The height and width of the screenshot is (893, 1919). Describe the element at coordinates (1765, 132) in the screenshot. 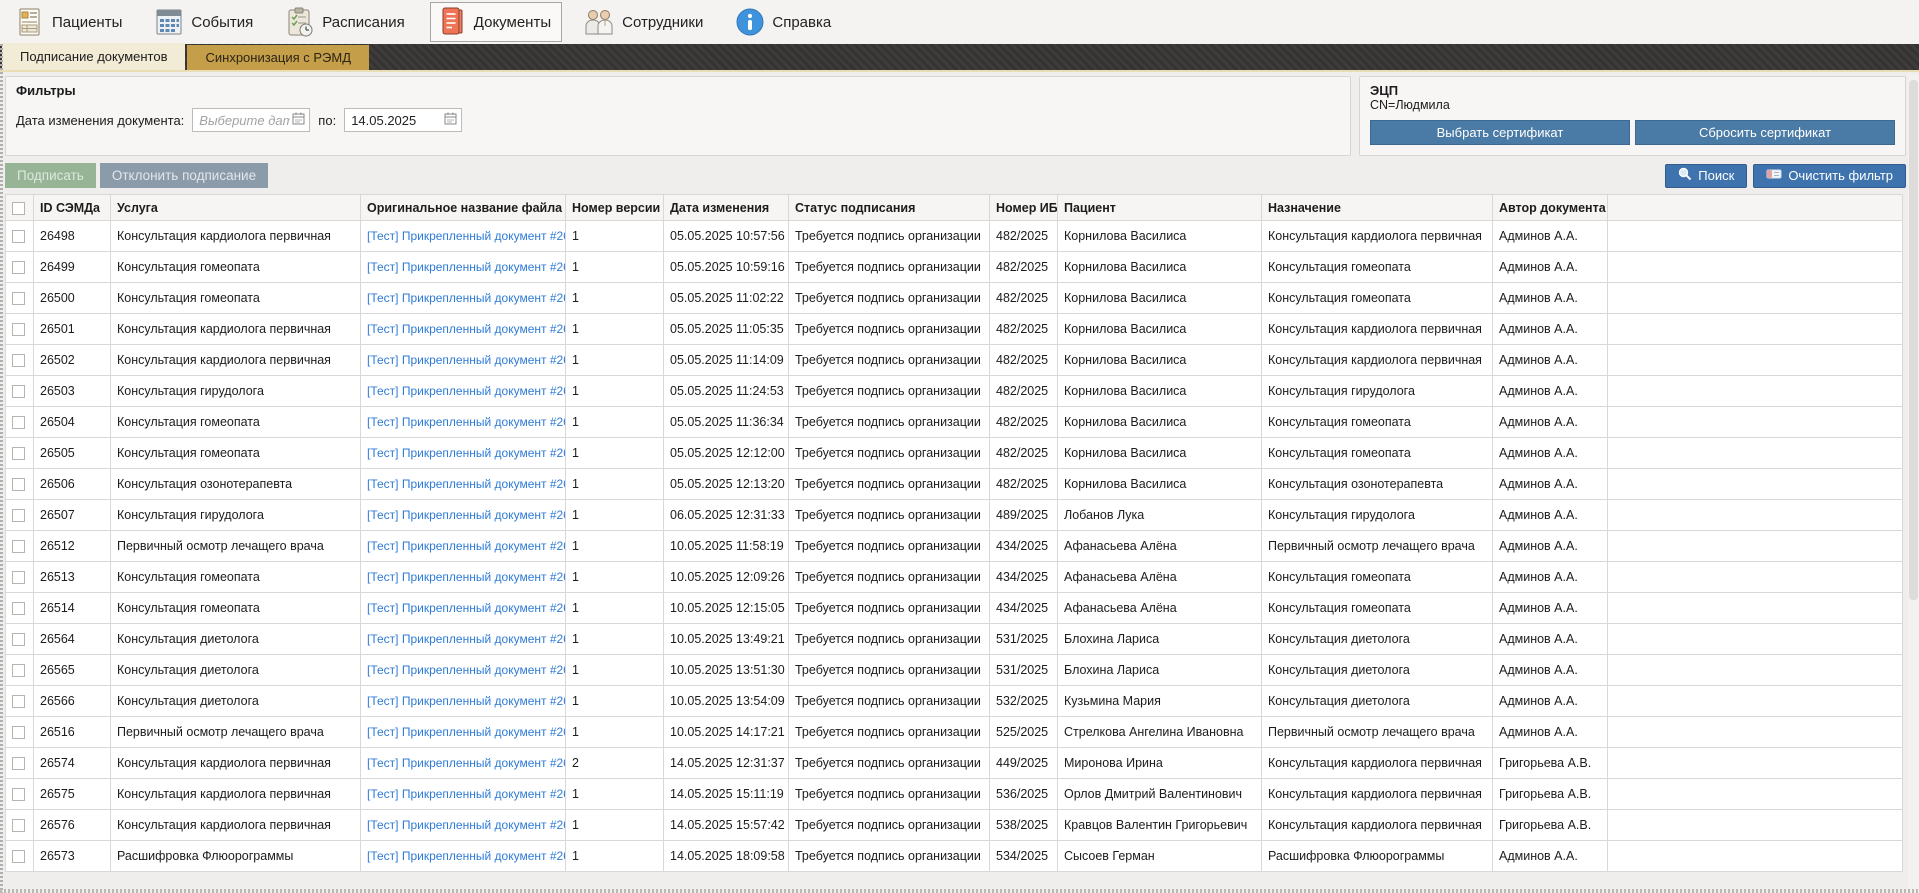

I see `reset-certificate-button: Сбросить сертификат` at that location.